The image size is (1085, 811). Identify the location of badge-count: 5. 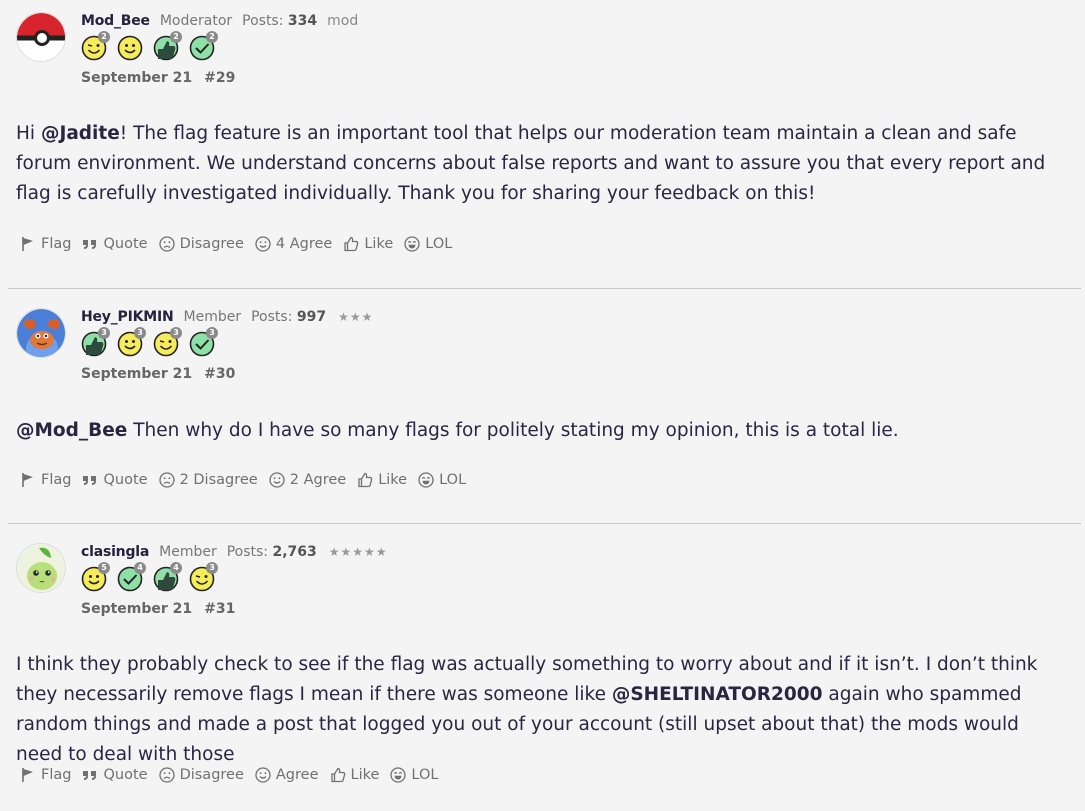
(104, 568).